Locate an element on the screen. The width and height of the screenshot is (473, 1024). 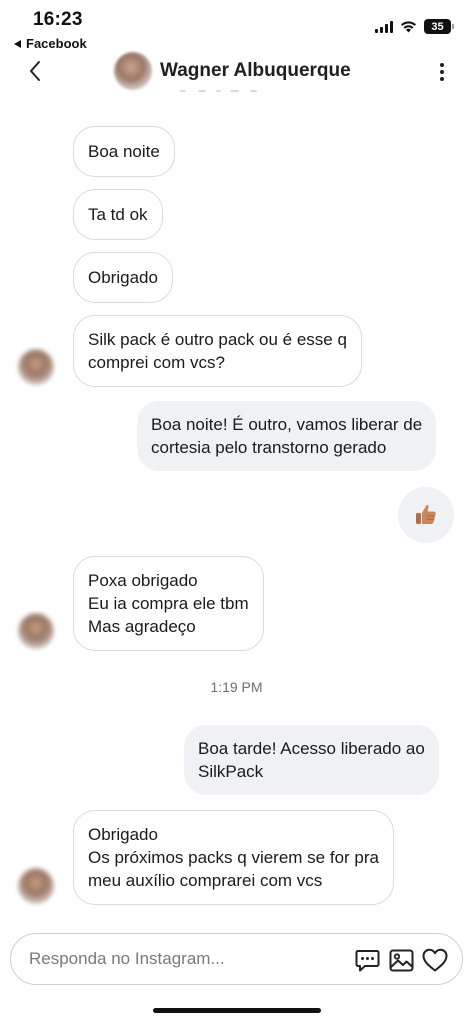
message-bubble-incoming: Obrigado is located at coordinates (123, 277).